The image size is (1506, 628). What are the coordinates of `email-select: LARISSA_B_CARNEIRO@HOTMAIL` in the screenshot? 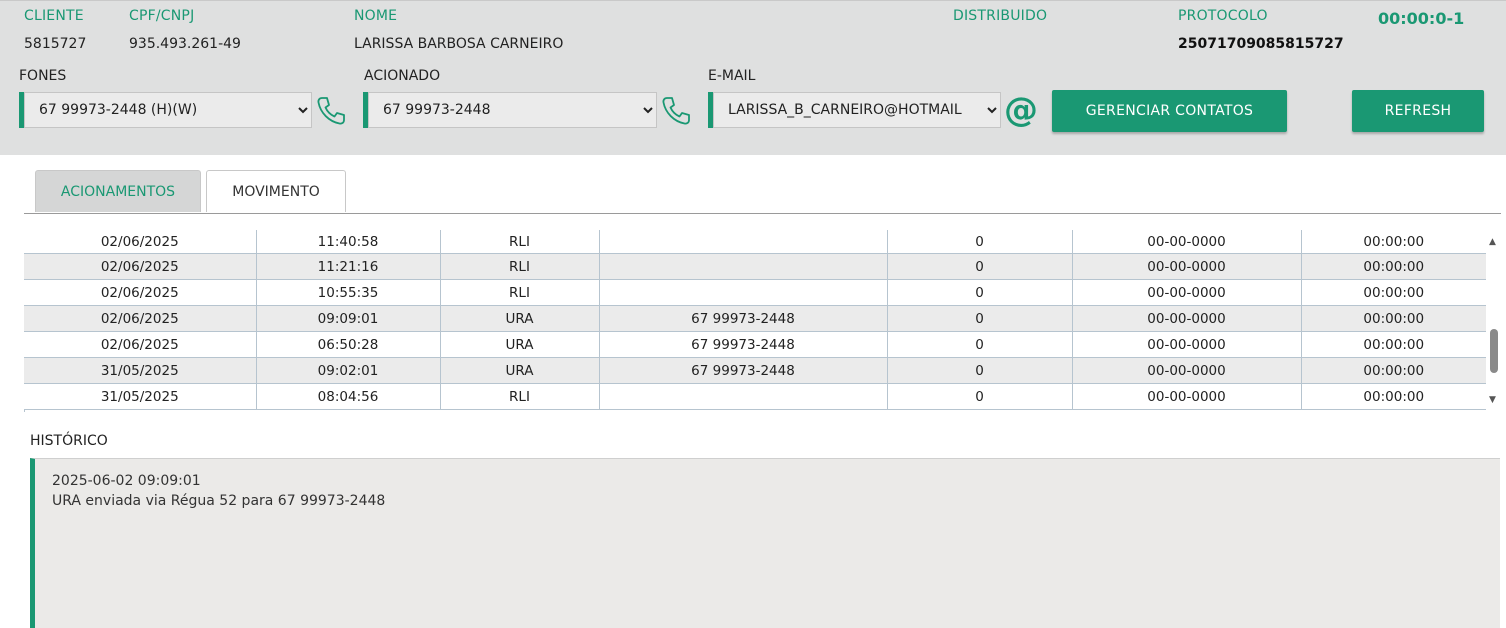 It's located at (857, 110).